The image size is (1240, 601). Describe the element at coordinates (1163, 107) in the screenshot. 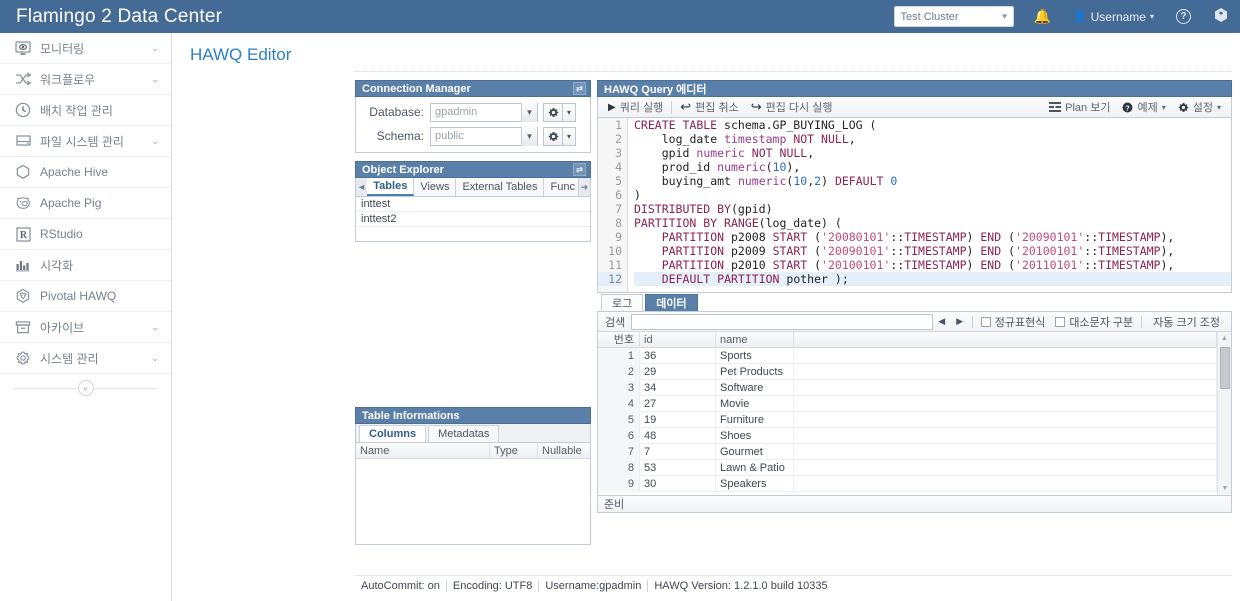

I see `chevron-down-icon: ▾` at that location.